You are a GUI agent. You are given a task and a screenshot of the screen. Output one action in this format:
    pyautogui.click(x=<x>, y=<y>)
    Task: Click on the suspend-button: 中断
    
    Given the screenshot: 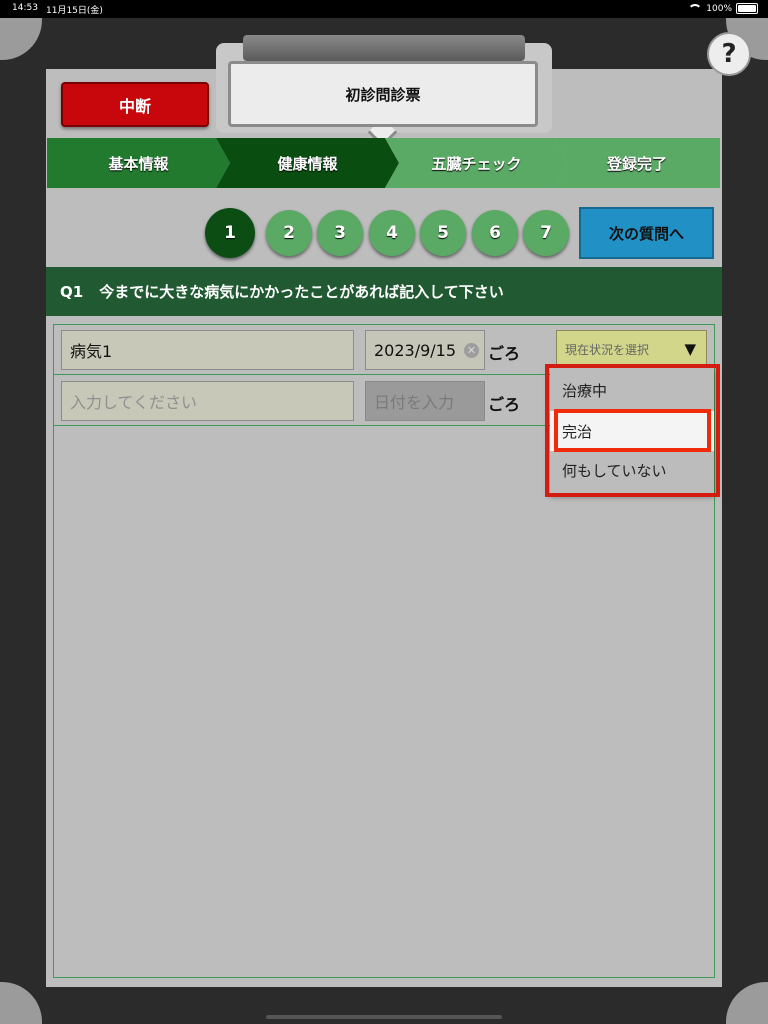 What is the action you would take?
    pyautogui.click(x=135, y=104)
    